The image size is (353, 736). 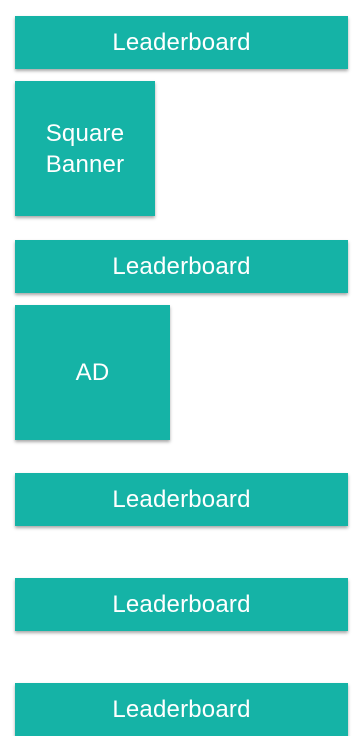 I want to click on square-banner-ad: Square Banner, so click(x=85, y=148).